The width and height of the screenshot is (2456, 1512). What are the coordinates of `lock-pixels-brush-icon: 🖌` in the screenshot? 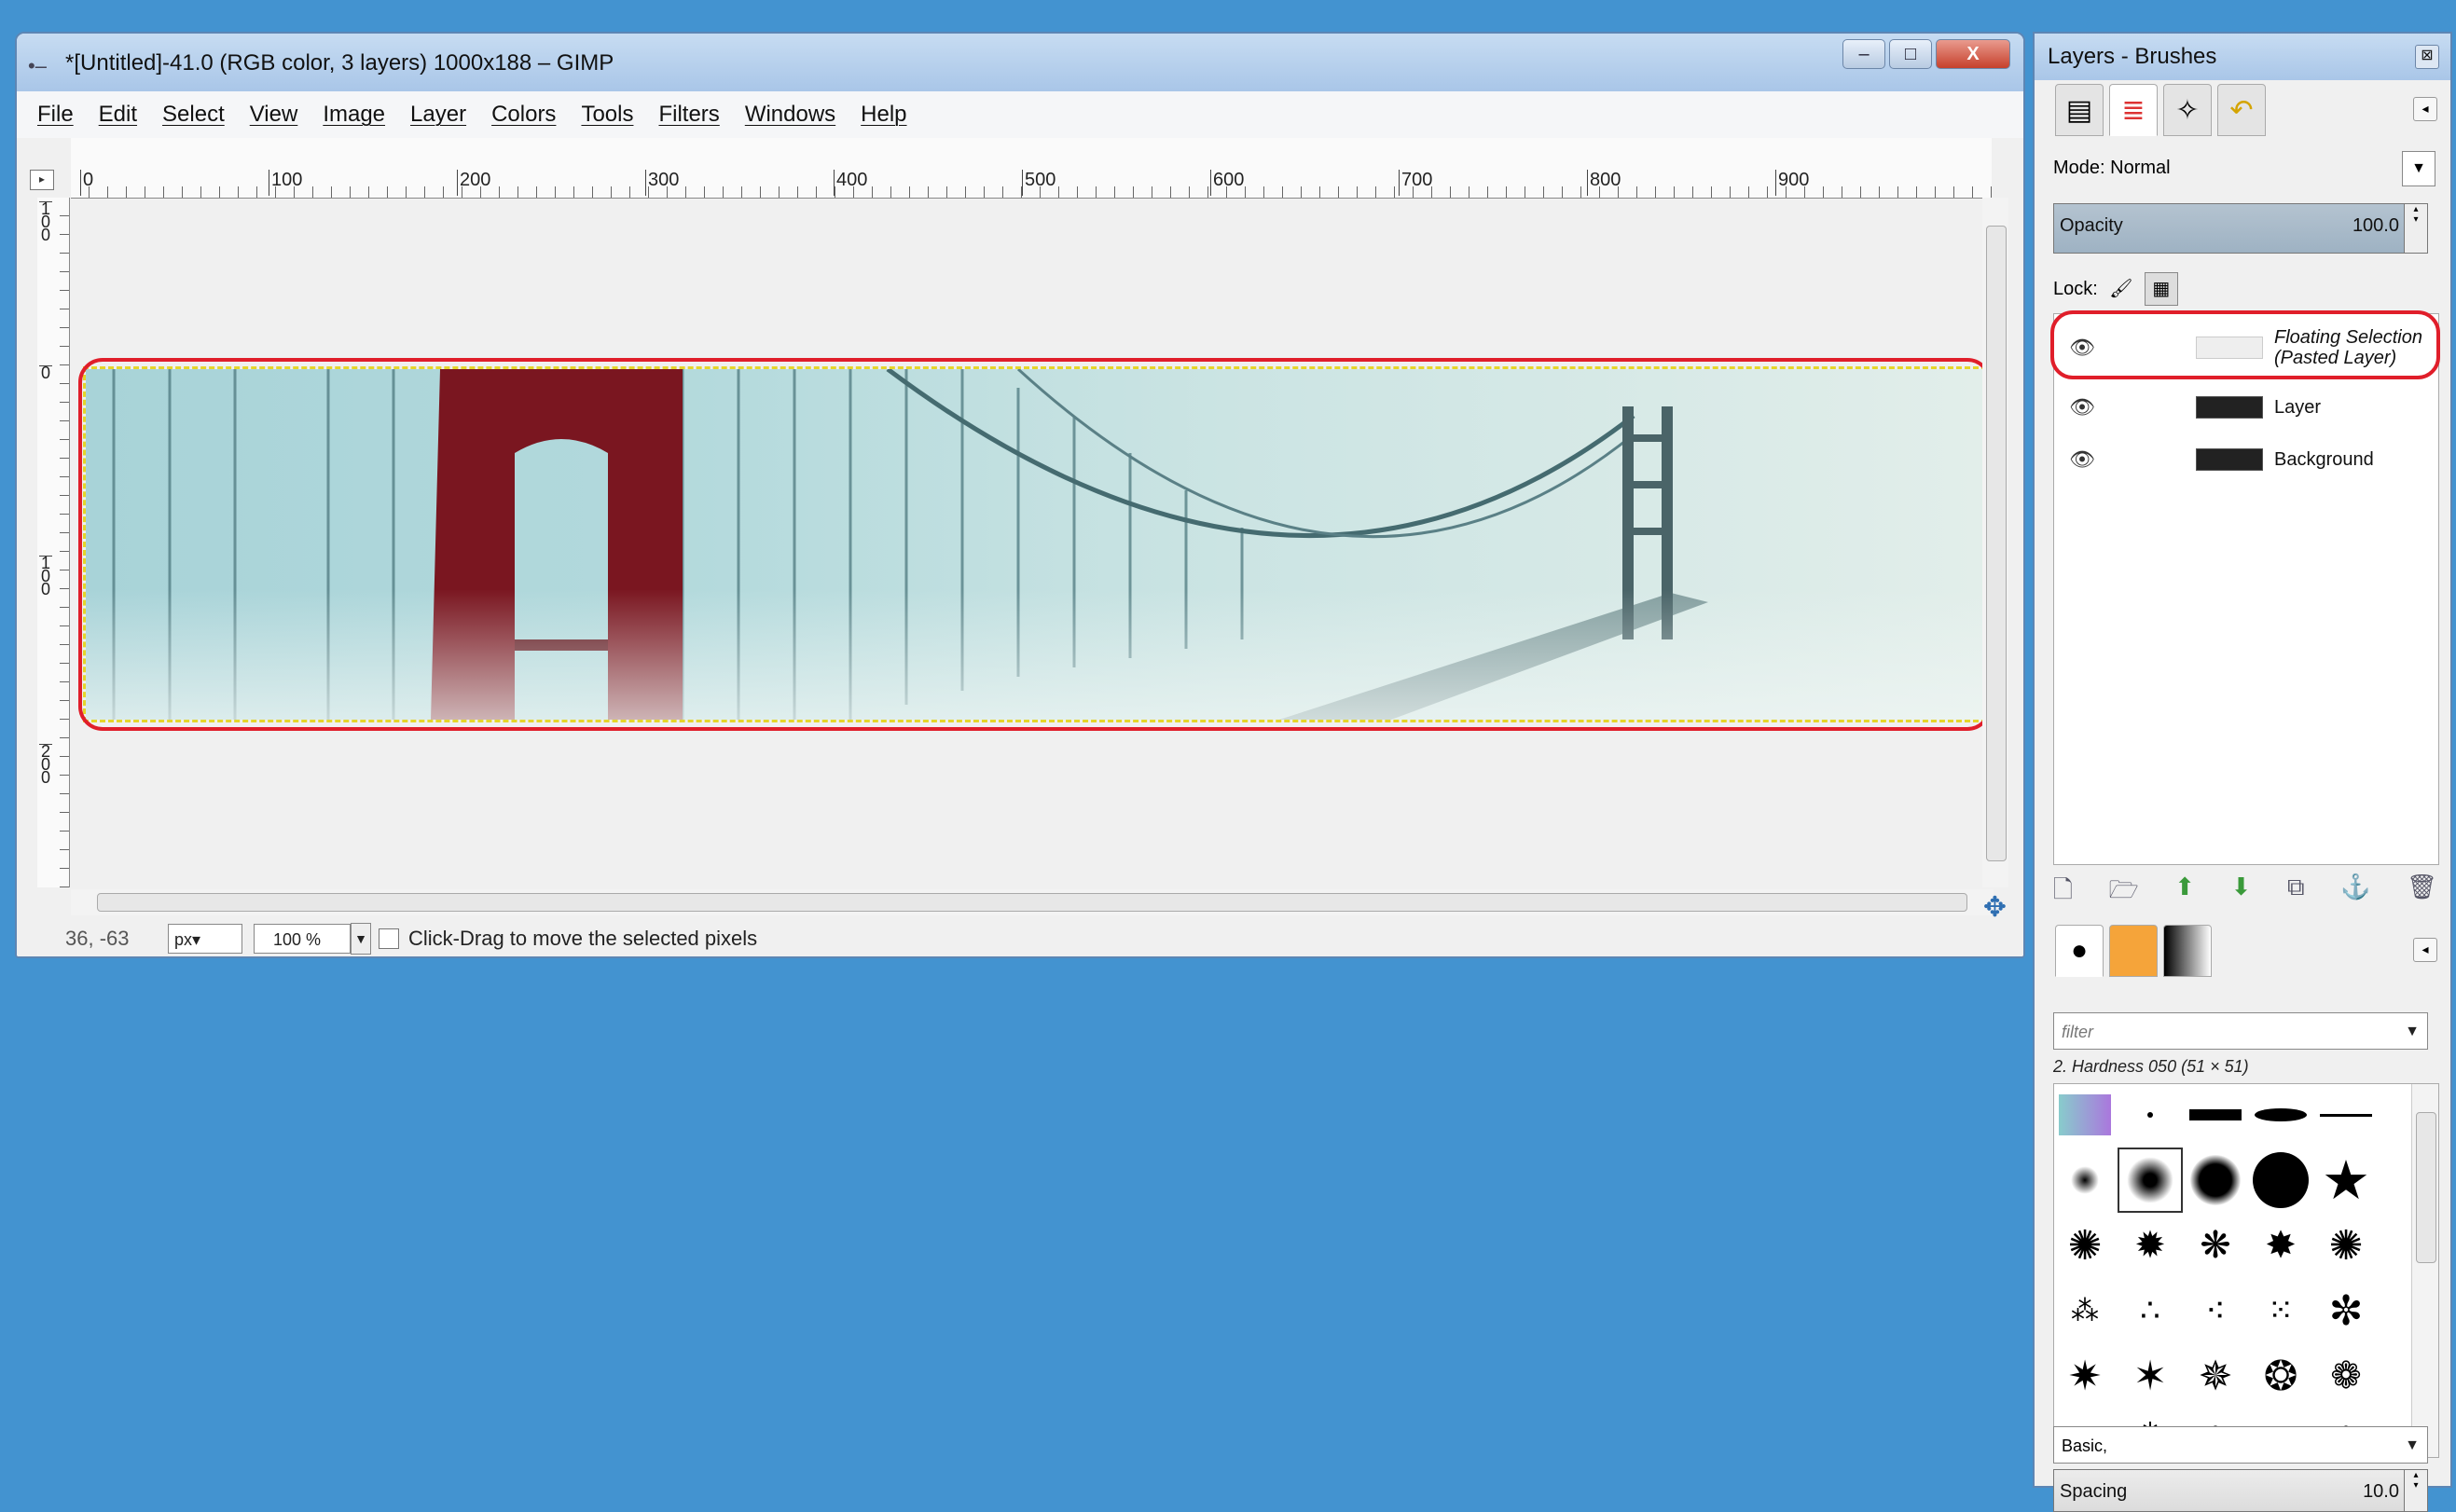 It's located at (2121, 289).